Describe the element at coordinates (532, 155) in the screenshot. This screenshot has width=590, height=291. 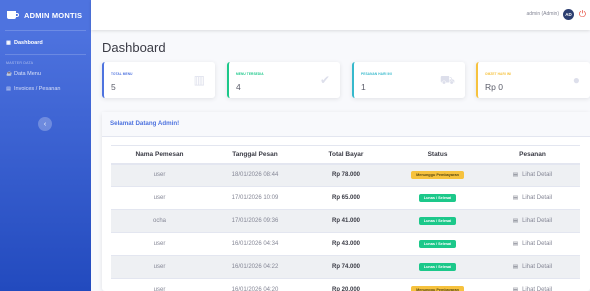
I see `column-header: Pesanan` at that location.